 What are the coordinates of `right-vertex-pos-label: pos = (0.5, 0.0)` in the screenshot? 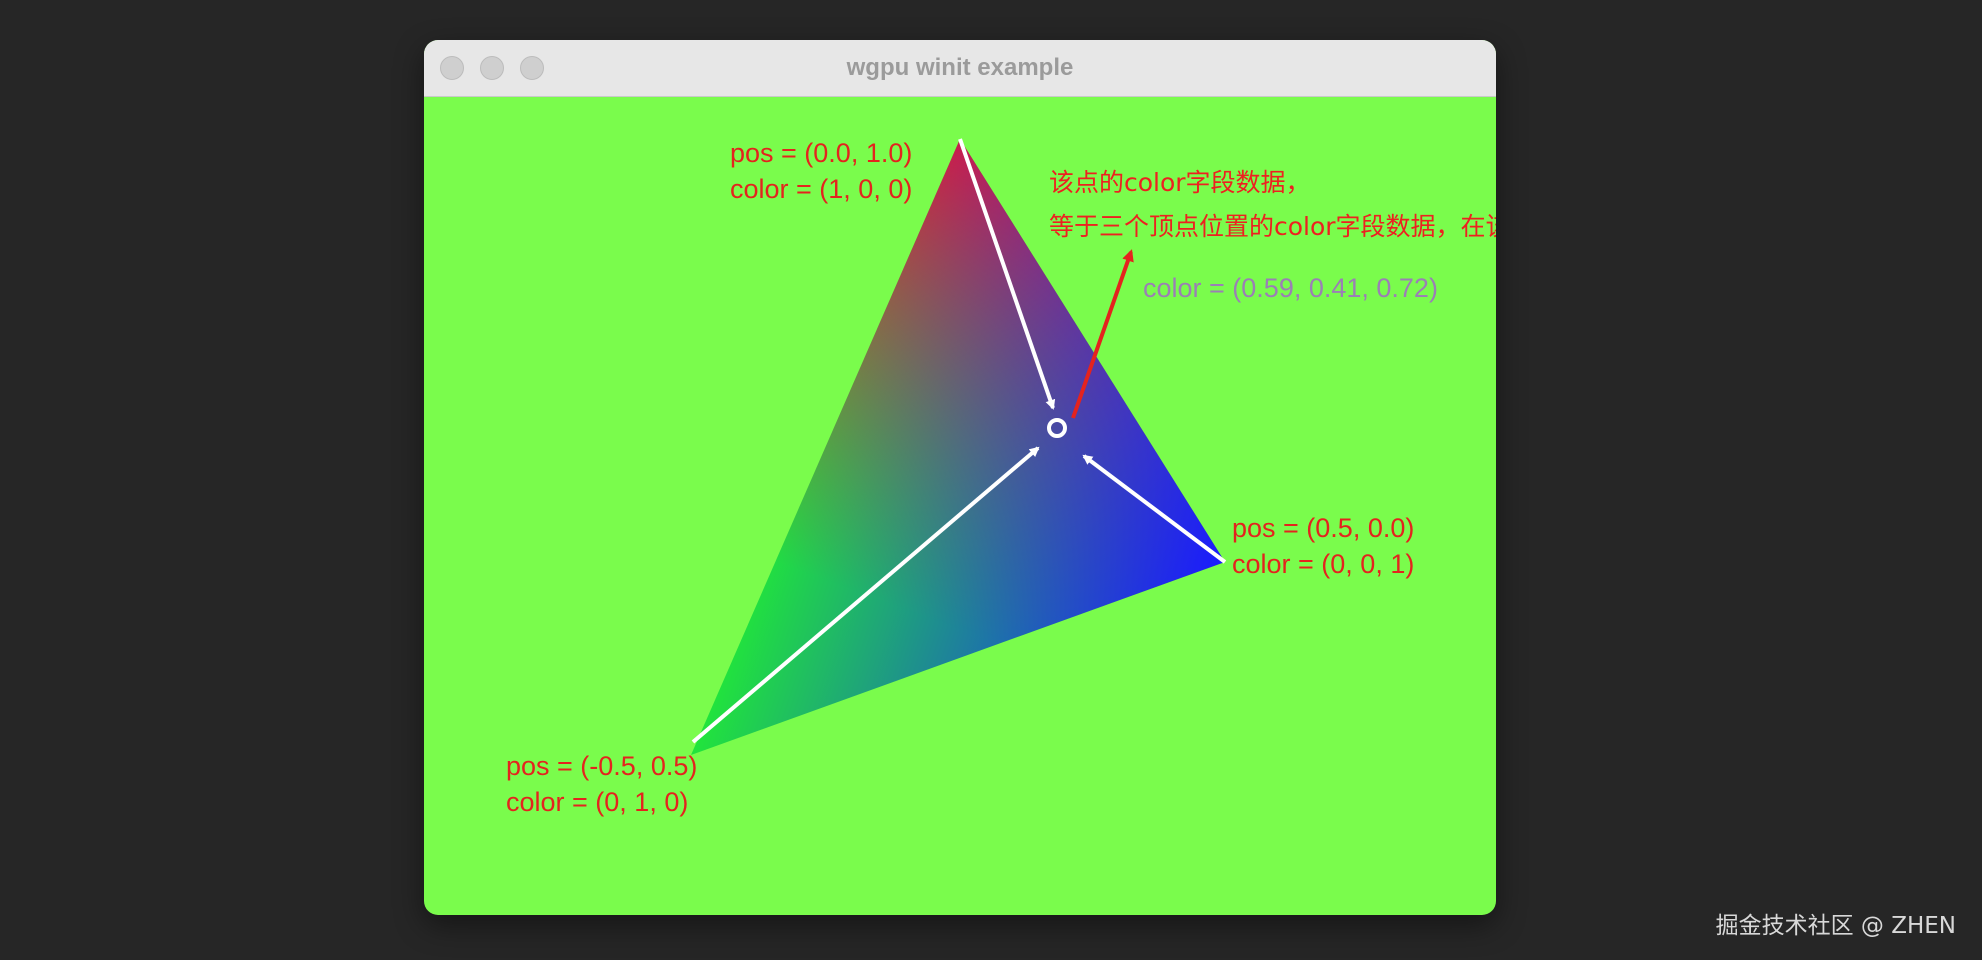 It's located at (1323, 528).